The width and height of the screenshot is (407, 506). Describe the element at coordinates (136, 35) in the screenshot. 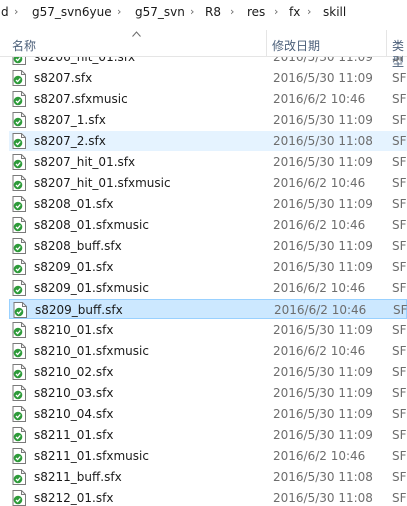

I see `sort-ascending-icon` at that location.